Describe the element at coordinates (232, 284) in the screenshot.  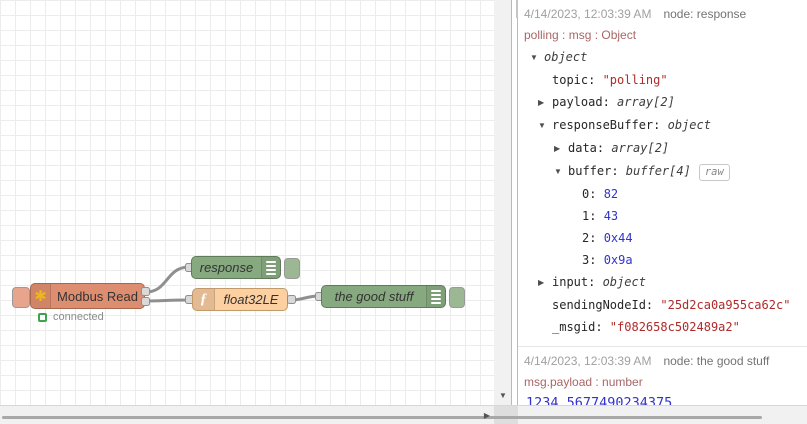
I see `wire-layer` at that location.